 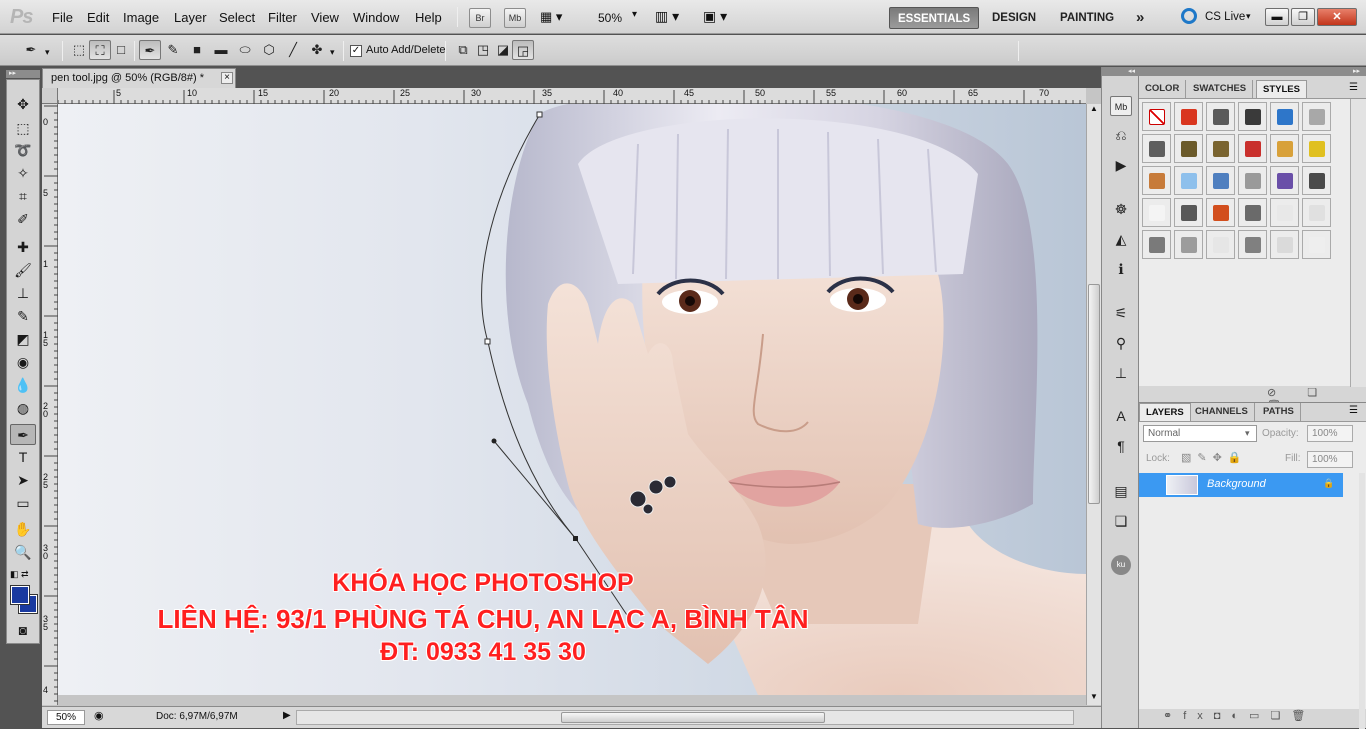 I want to click on cs-live-label: CS Live, so click(x=1225, y=17).